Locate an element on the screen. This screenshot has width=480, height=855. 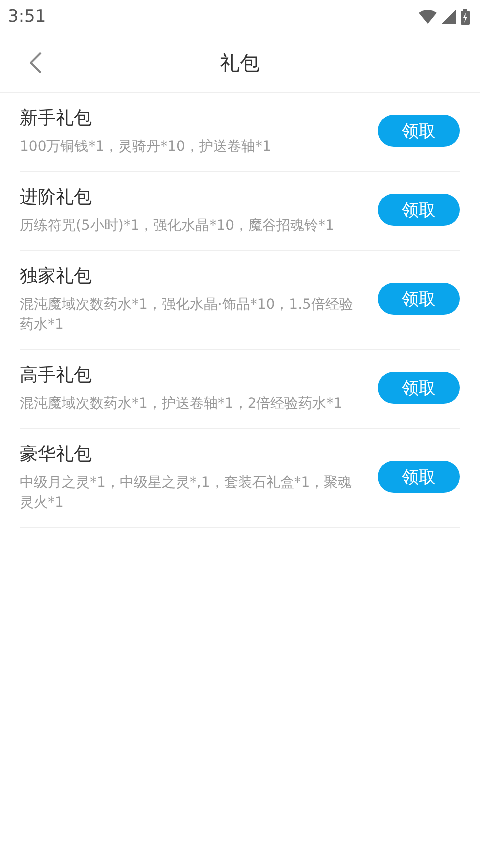
gift-contents: 混沌魔域次数药水*1，强化水晶·饰品*10，1.5倍经验药水*1 is located at coordinates (187, 315).